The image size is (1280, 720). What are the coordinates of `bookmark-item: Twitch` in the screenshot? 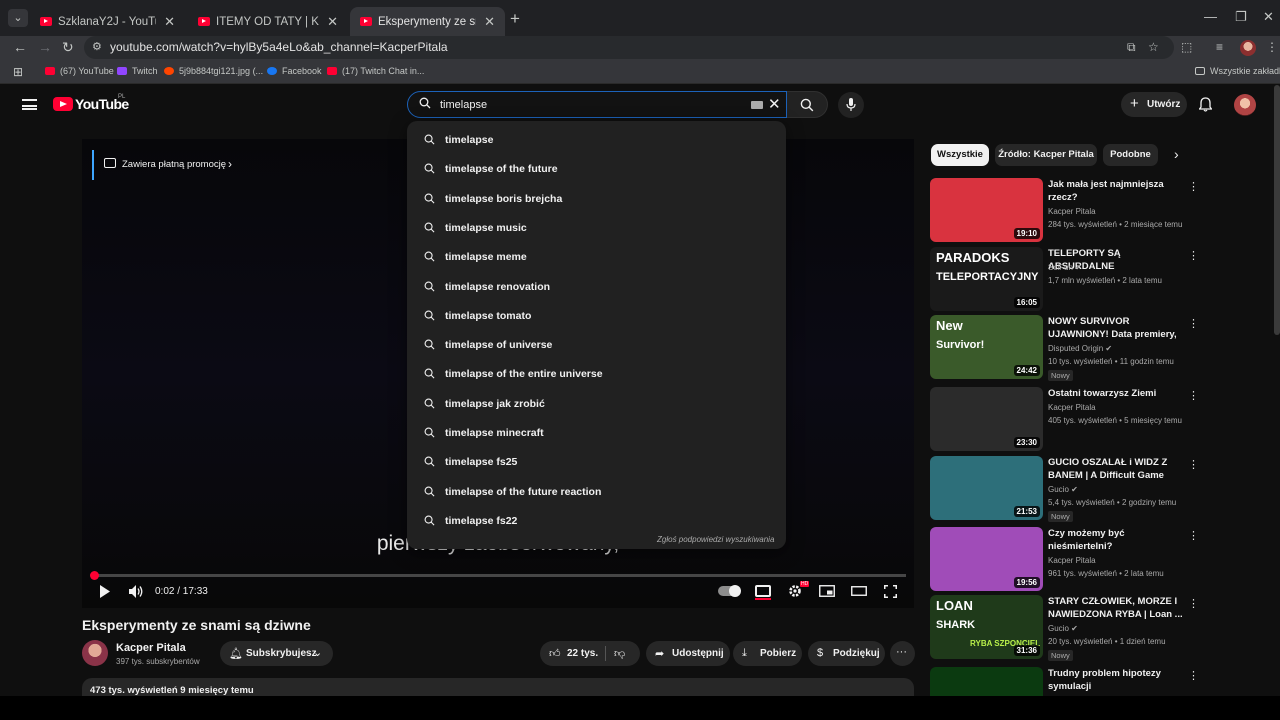 It's located at (137, 71).